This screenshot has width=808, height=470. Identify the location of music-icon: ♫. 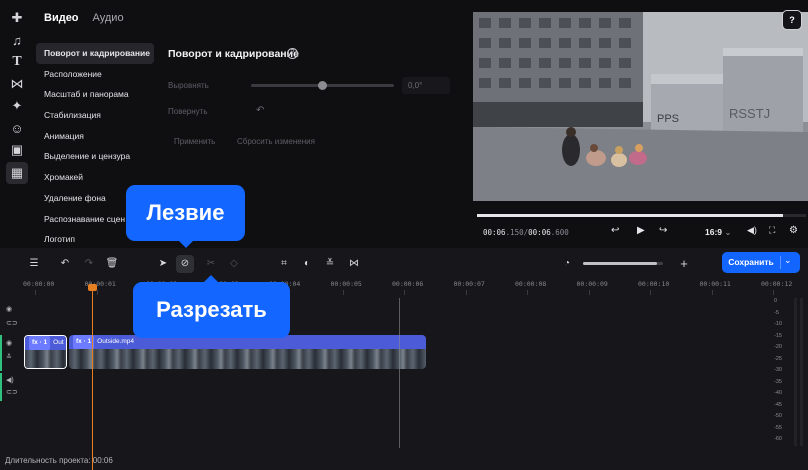
(17, 40).